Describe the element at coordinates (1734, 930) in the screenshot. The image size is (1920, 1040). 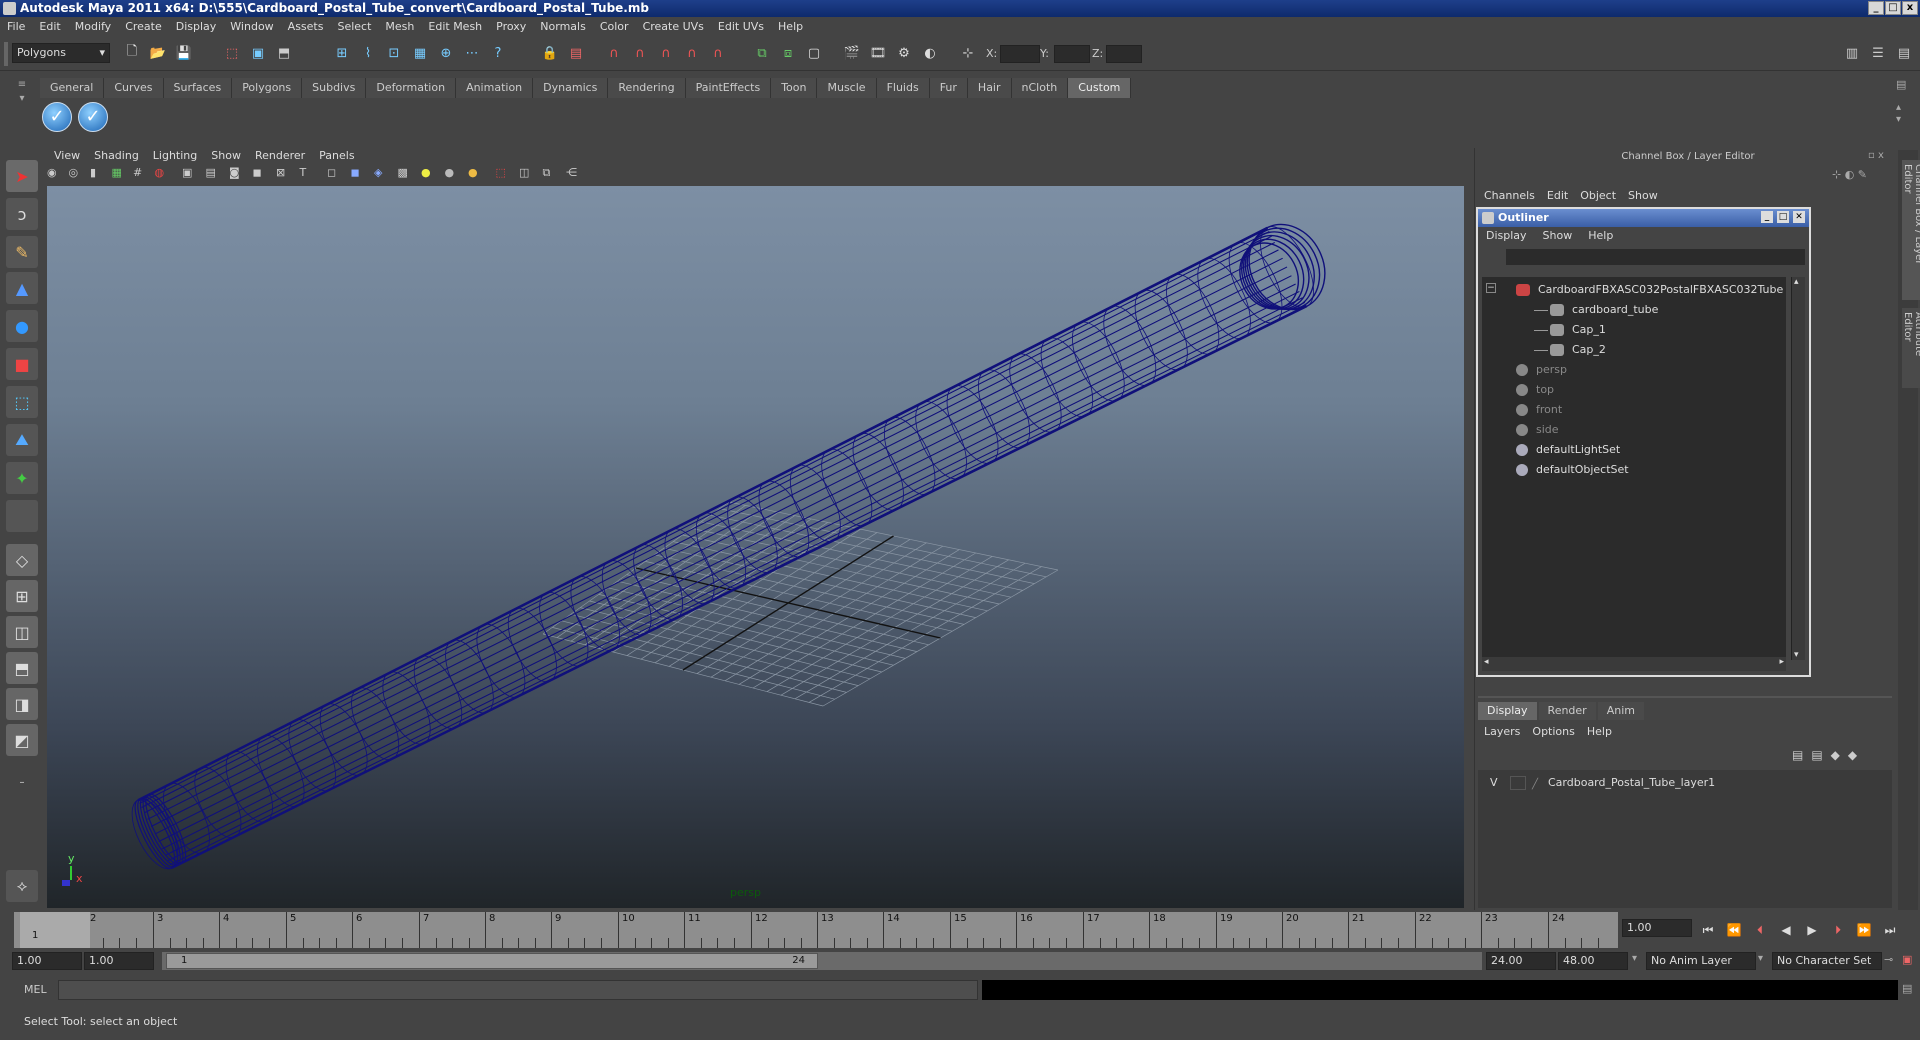
I see `step-back-icon: ⏪` at that location.